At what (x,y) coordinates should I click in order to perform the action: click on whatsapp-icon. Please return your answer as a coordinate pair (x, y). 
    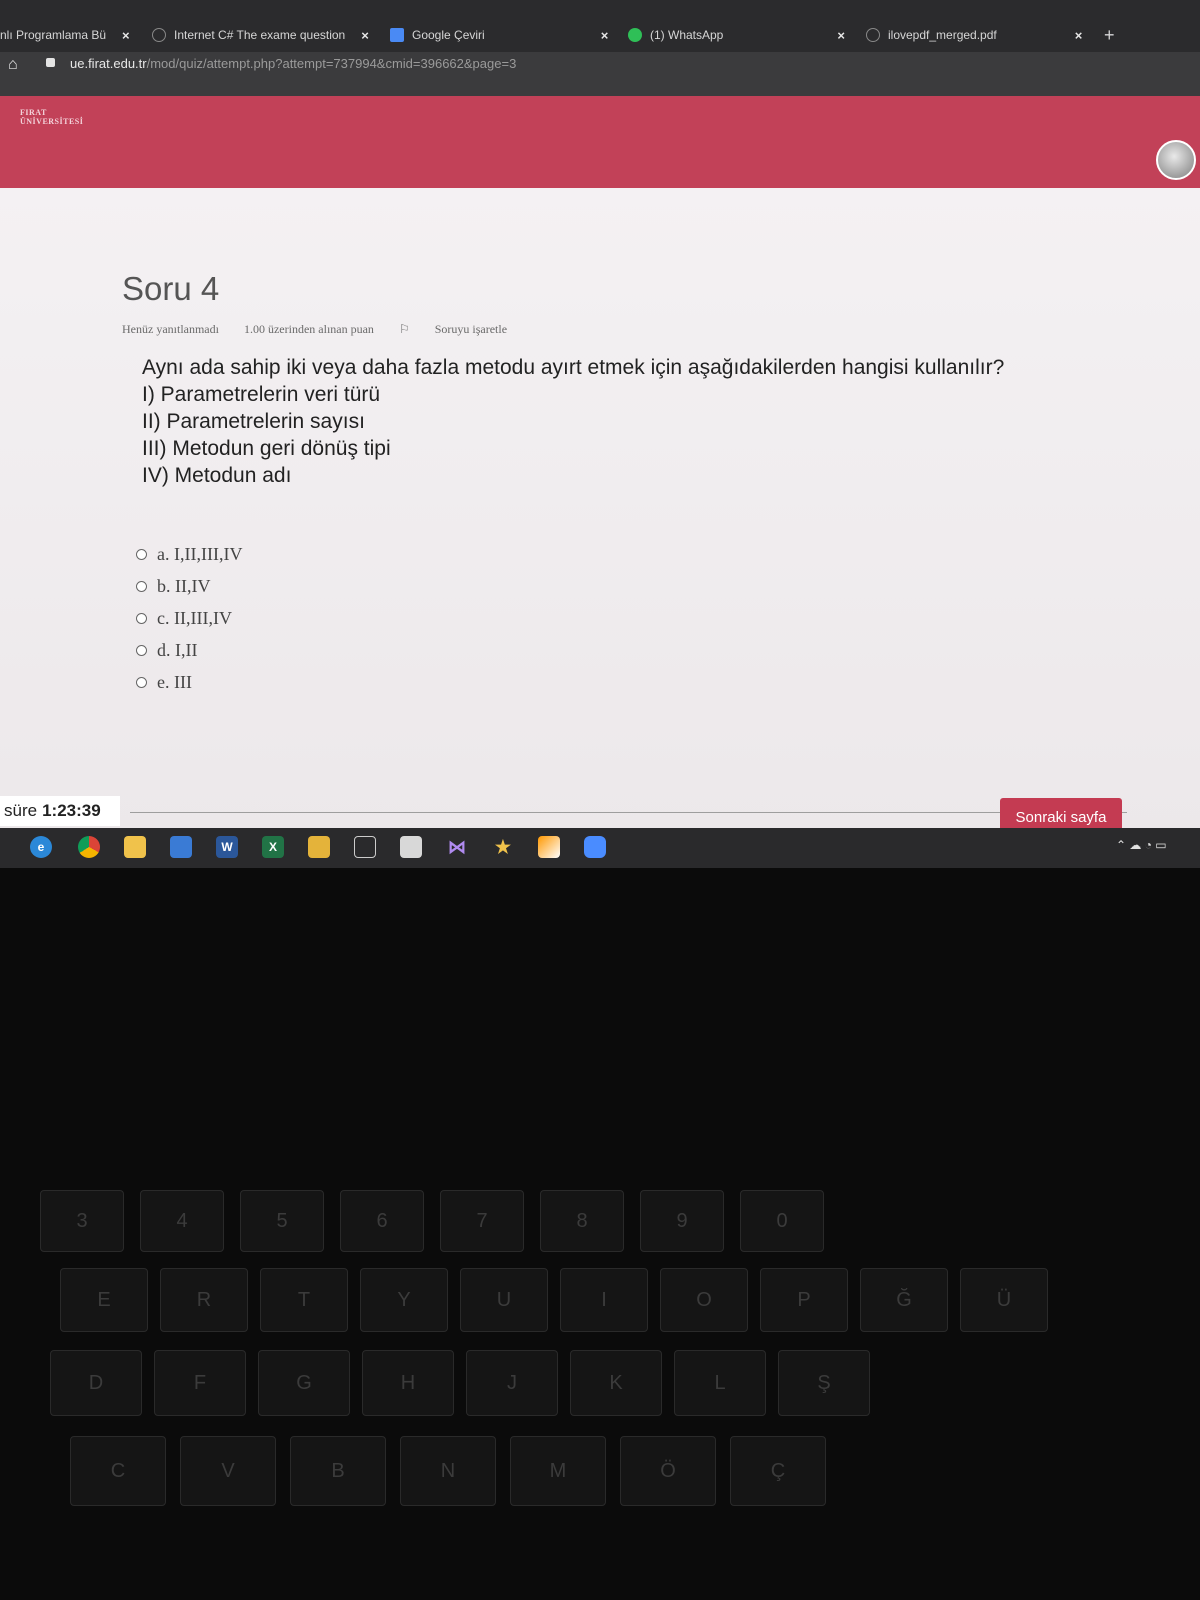
    Looking at the image, I should click on (635, 35).